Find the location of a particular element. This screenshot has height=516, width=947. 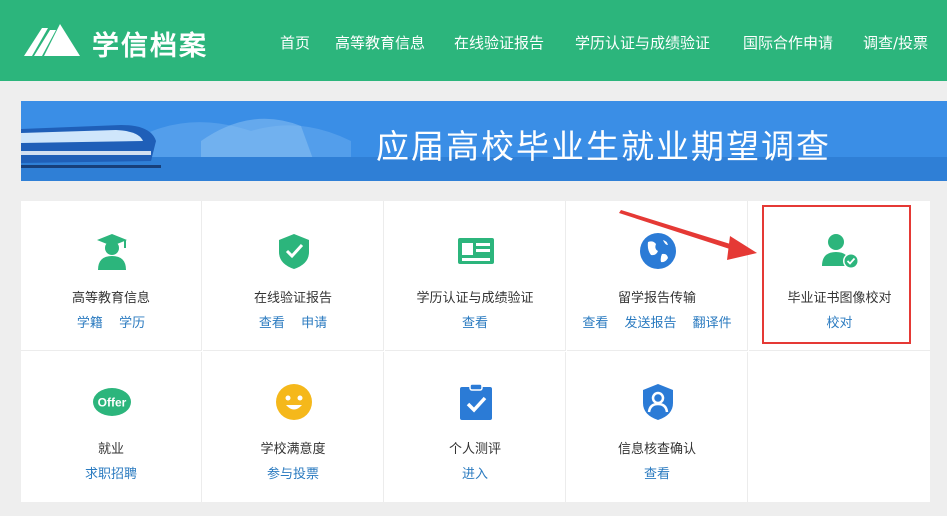

link-vote: 参与投票 is located at coordinates (293, 474).